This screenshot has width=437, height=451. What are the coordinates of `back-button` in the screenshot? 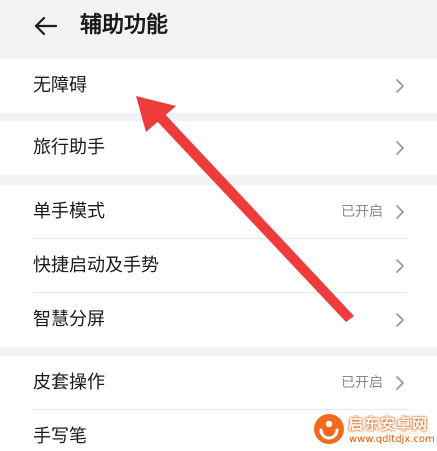 It's located at (48, 26).